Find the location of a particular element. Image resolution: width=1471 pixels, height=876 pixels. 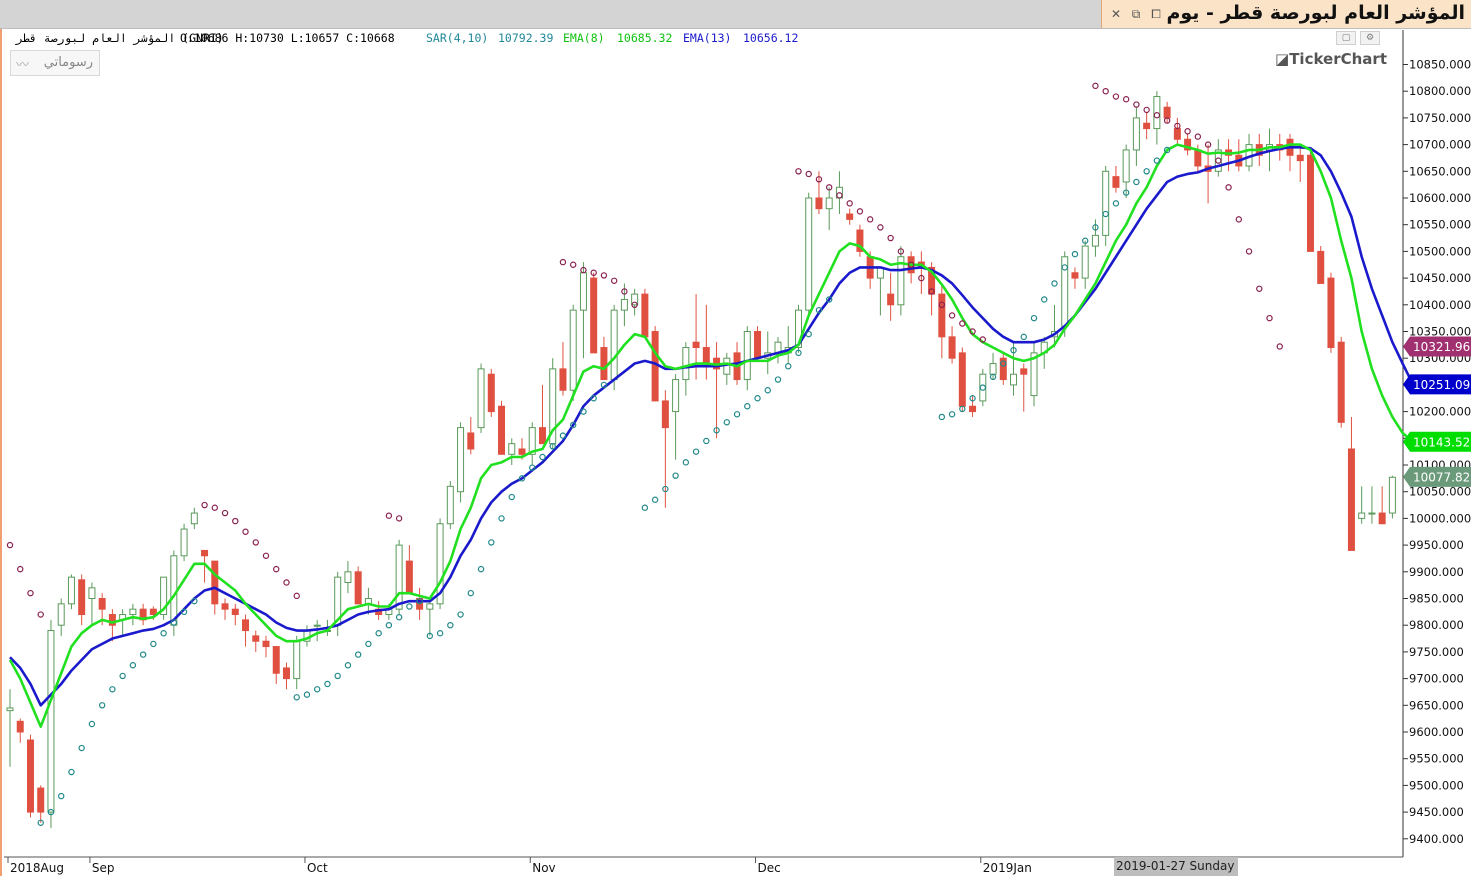

time-axis-label: Nov is located at coordinates (543, 868).